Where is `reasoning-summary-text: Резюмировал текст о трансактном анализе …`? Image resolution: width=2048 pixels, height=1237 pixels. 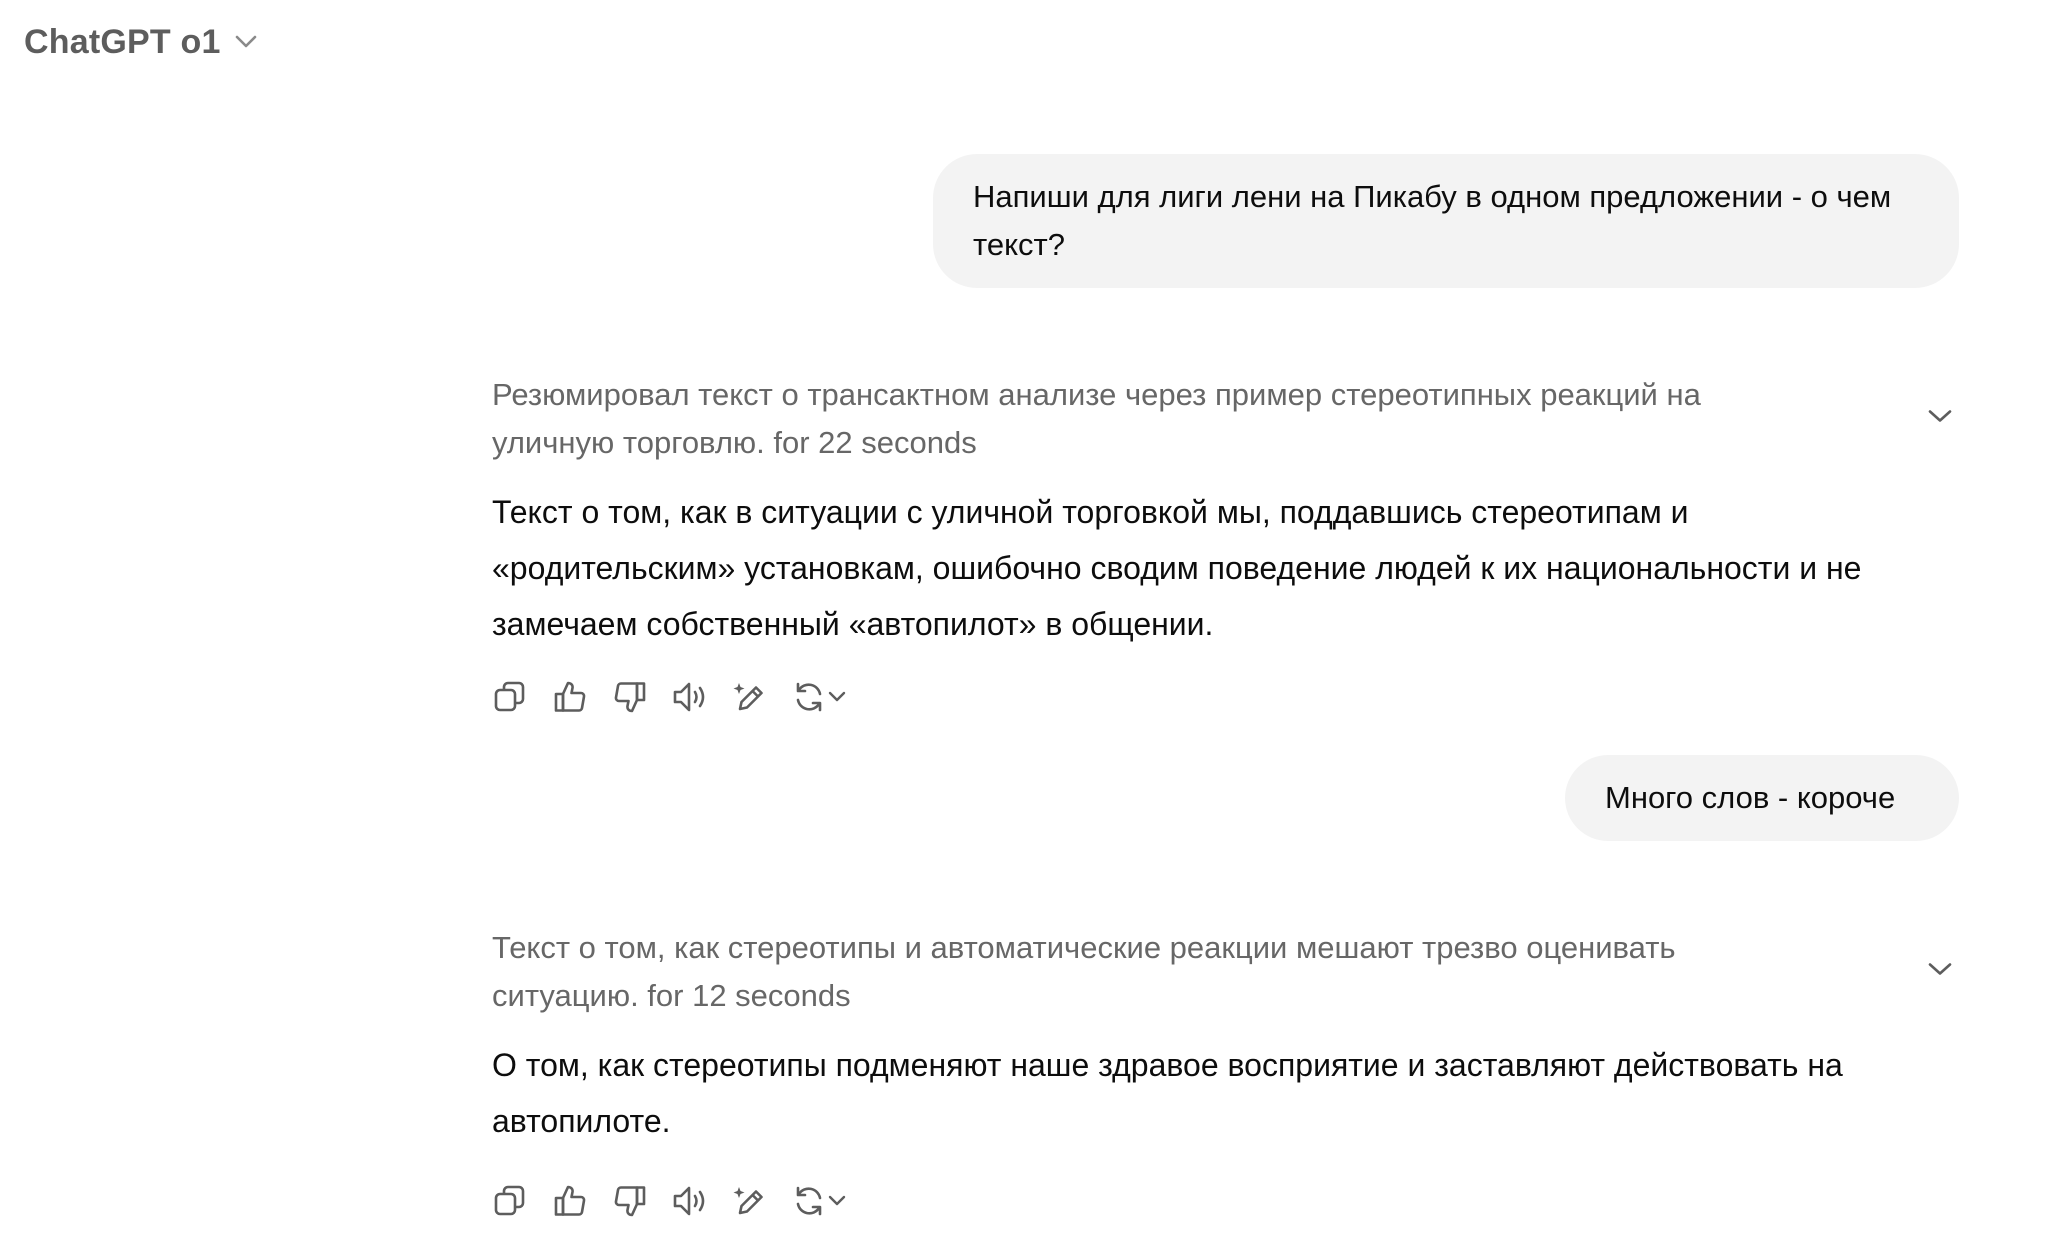 reasoning-summary-text: Резюмировал текст о трансактном анализе … is located at coordinates (1096, 418).